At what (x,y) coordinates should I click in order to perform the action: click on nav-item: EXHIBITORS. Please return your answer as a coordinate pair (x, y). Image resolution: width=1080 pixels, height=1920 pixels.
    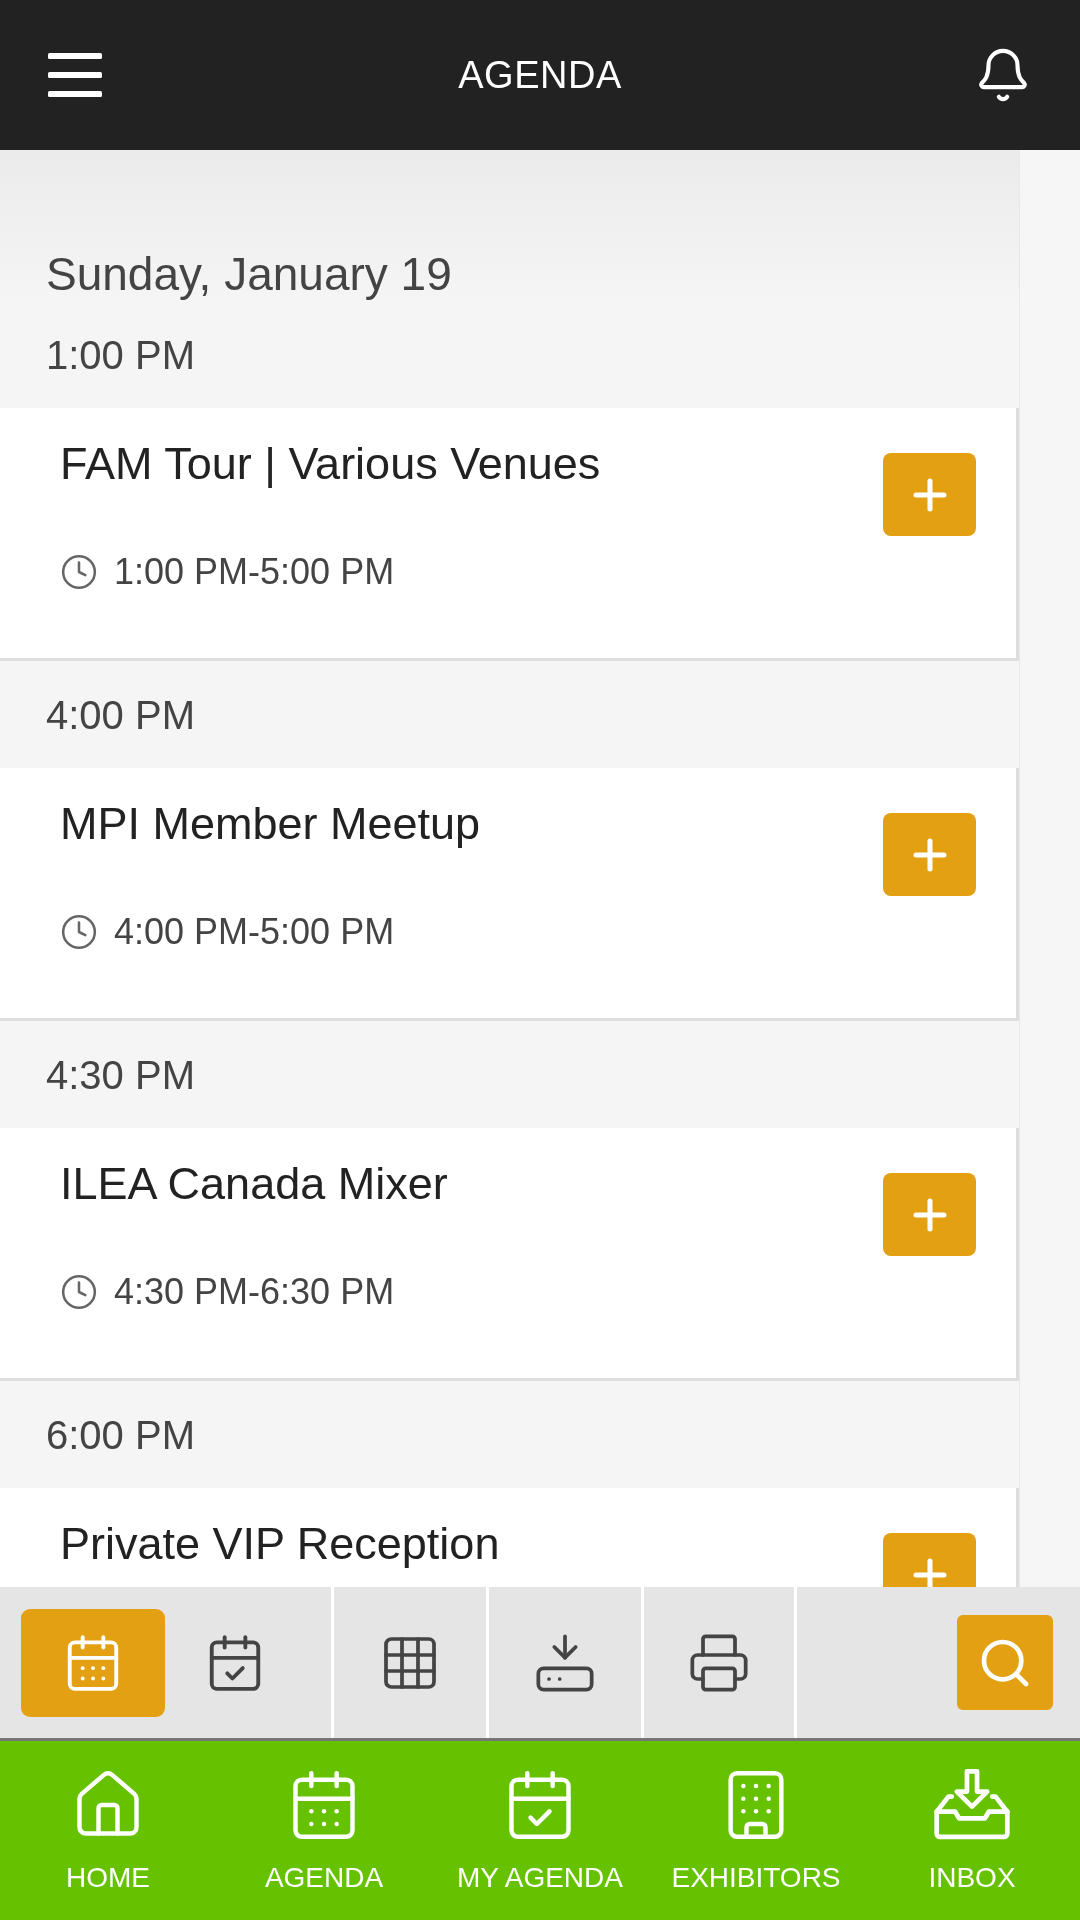
    Looking at the image, I should click on (756, 1830).